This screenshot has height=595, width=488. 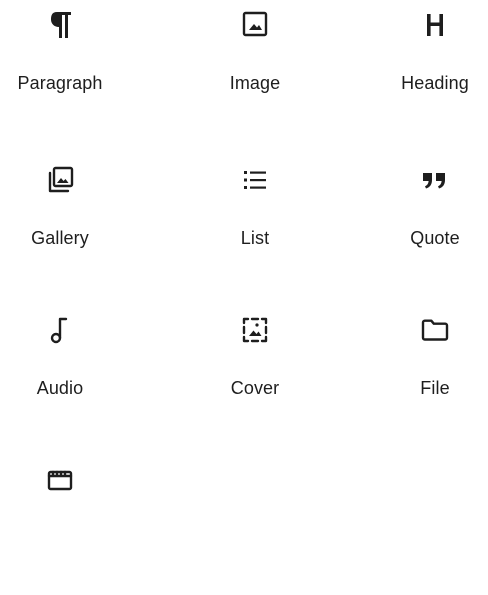 I want to click on block-label: Heading, so click(x=435, y=83).